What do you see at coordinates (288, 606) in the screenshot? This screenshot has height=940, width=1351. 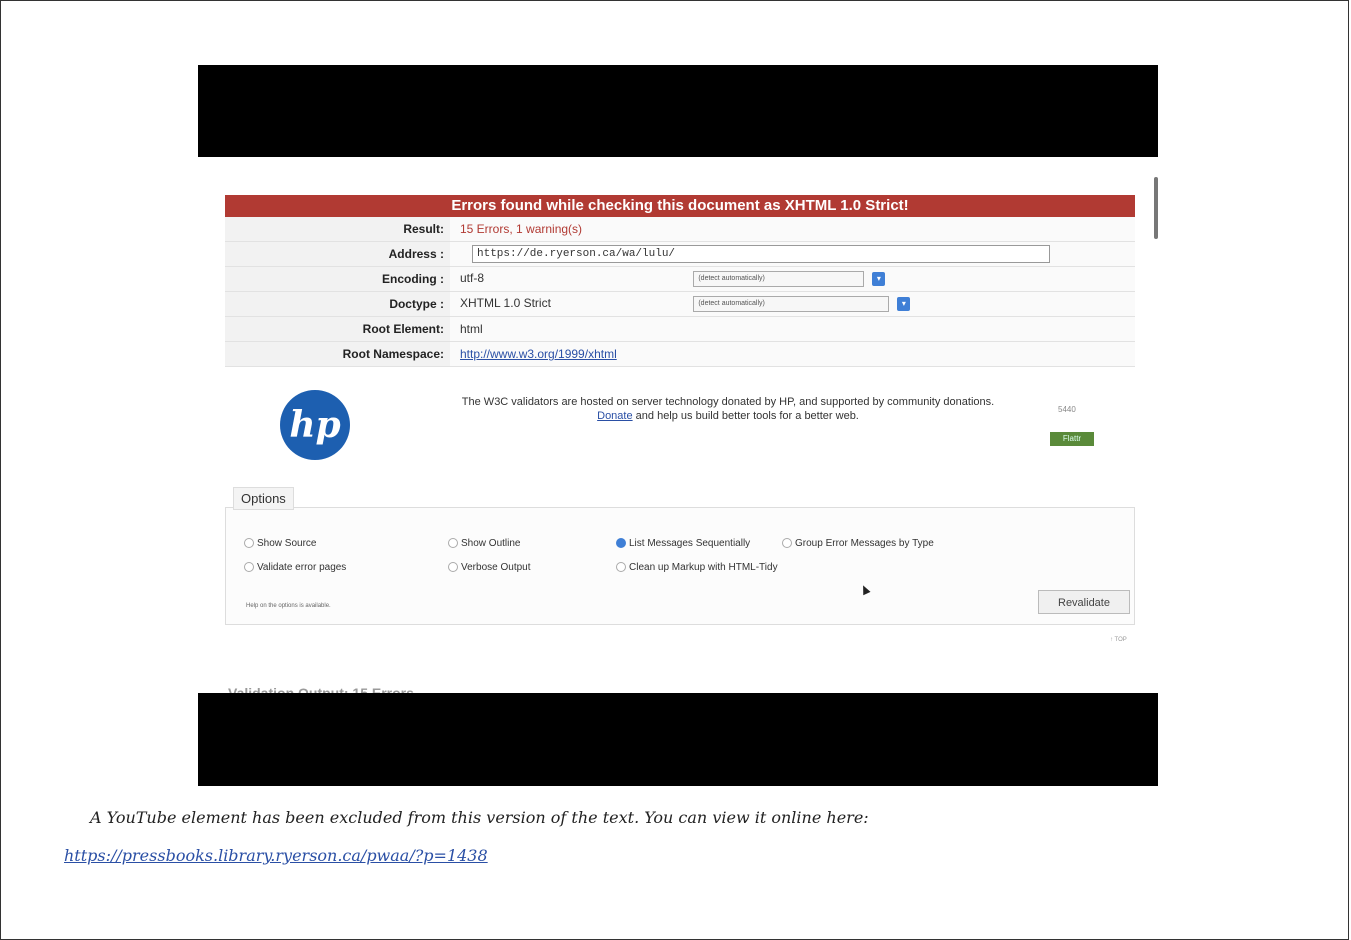 I see `options-help-text: Help on the options is available.` at bounding box center [288, 606].